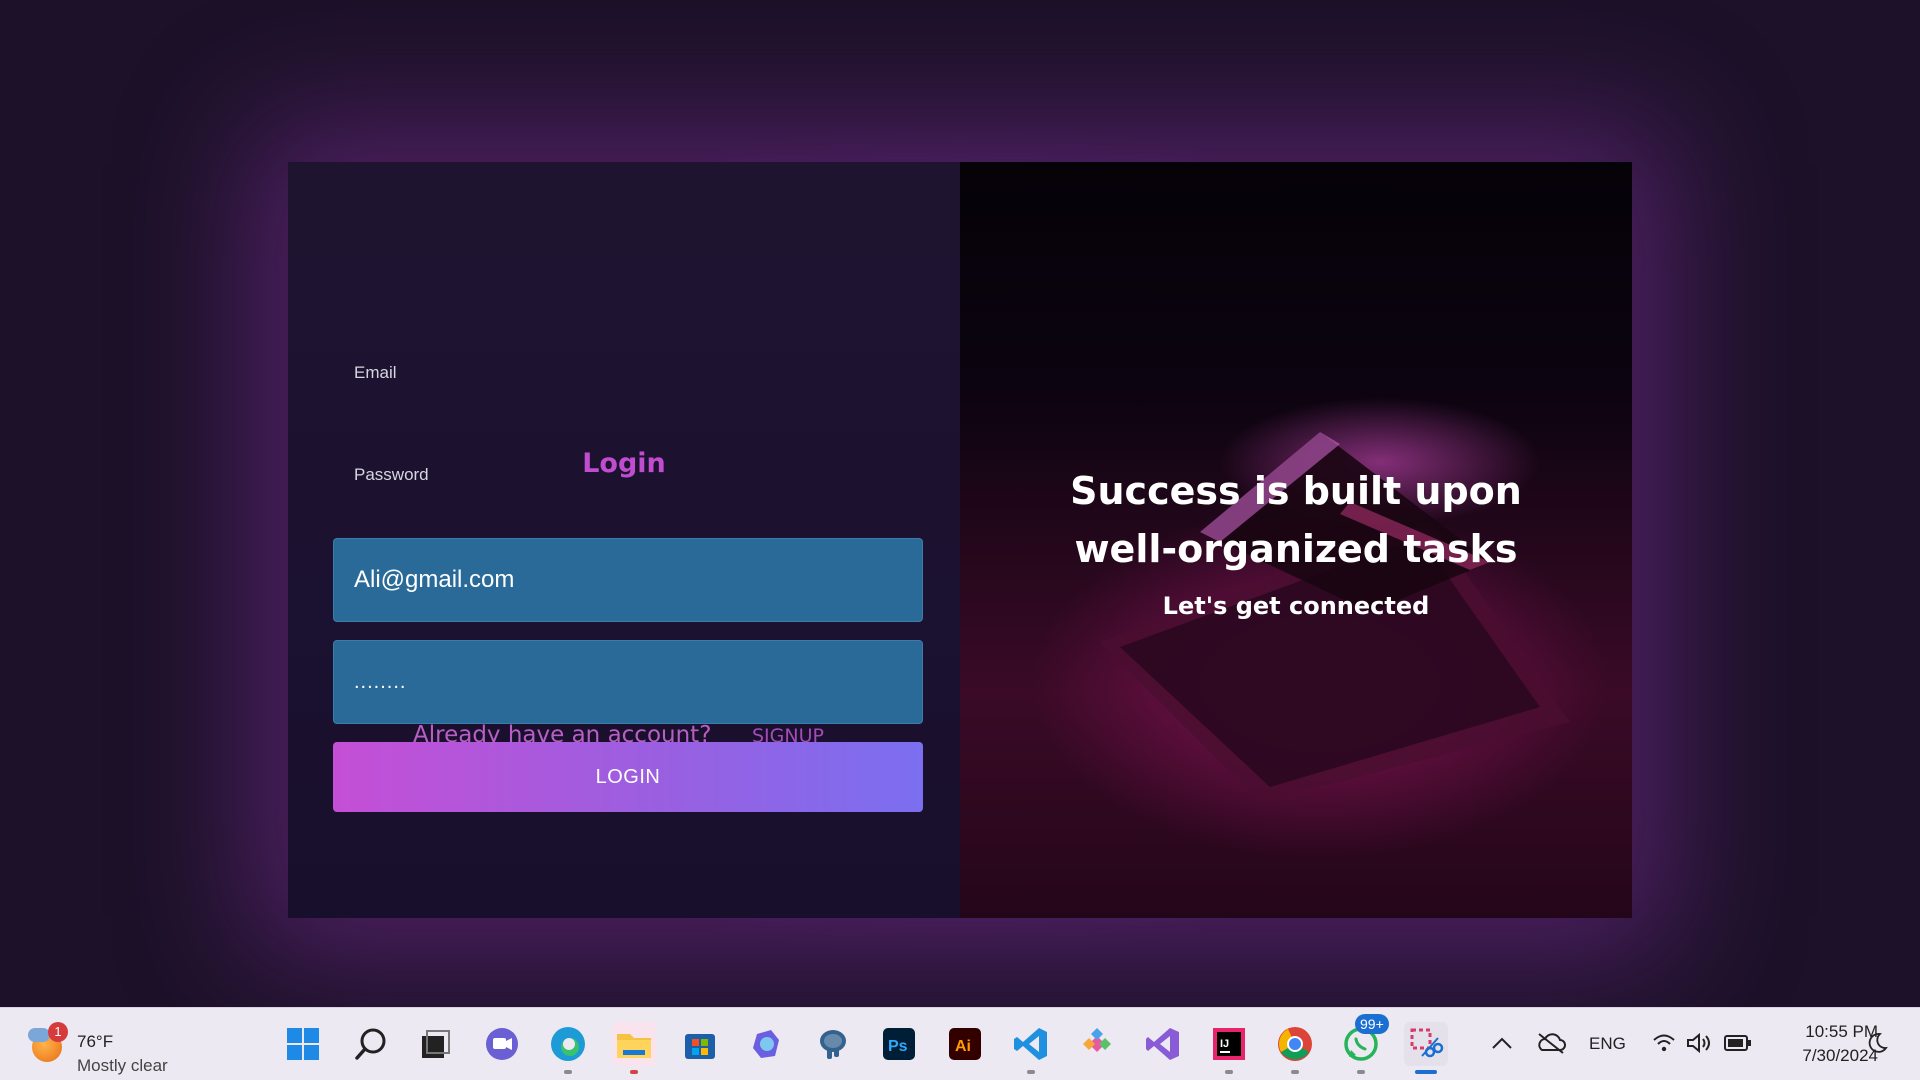 The width and height of the screenshot is (1920, 1080). What do you see at coordinates (568, 1044) in the screenshot?
I see `edge-icon` at bounding box center [568, 1044].